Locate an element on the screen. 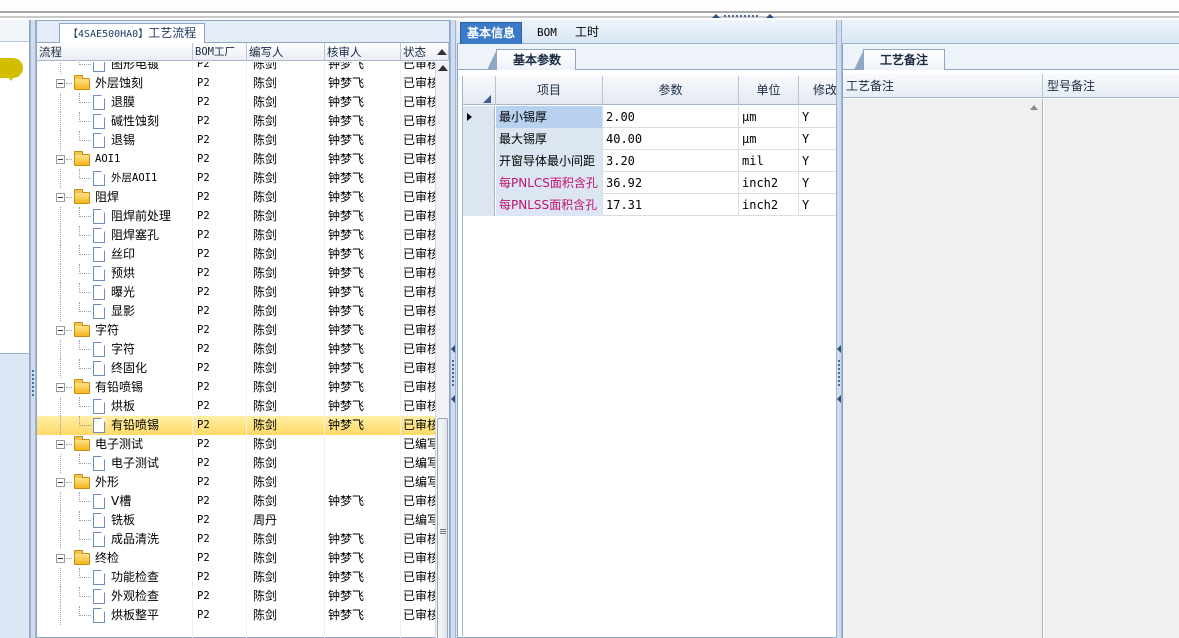  folder-icon is located at coordinates (82, 329).